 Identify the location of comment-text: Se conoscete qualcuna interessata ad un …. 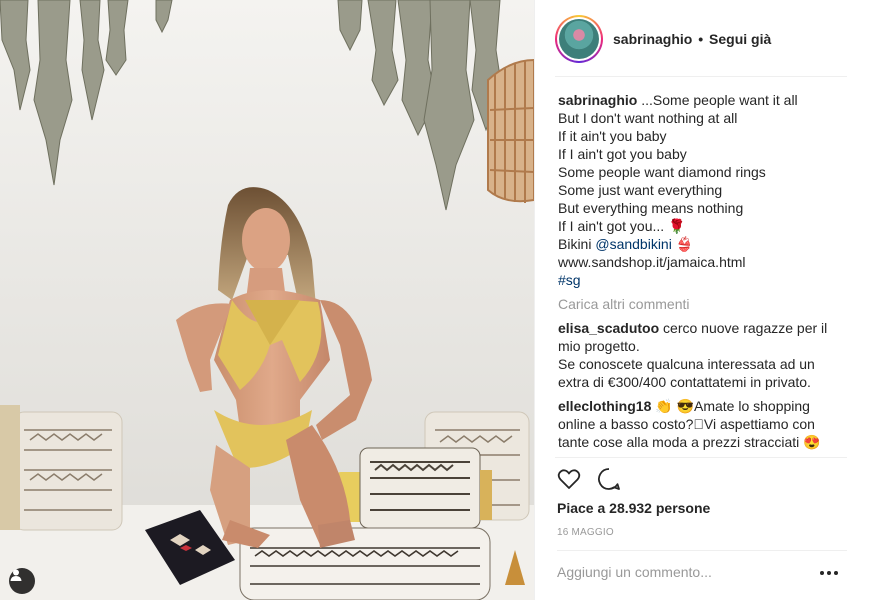
(686, 373).